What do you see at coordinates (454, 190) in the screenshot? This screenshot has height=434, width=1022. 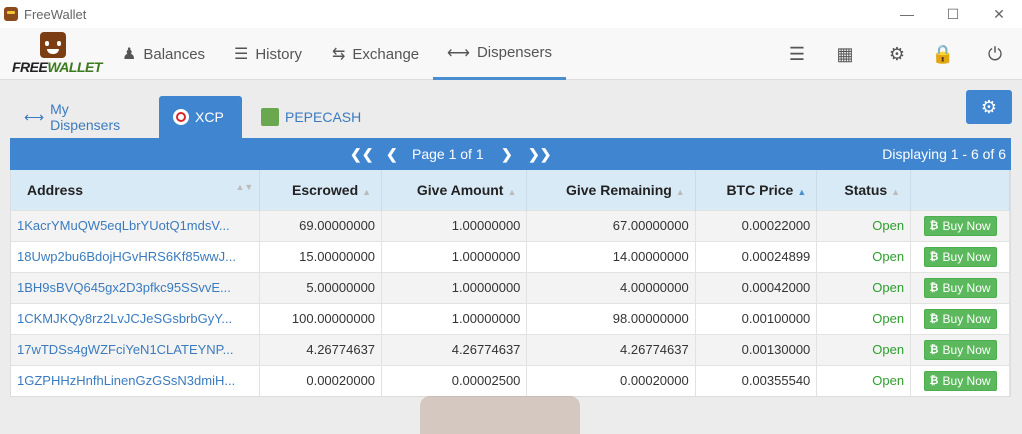 I see `col-header-give-amount: Give Amount ▲` at bounding box center [454, 190].